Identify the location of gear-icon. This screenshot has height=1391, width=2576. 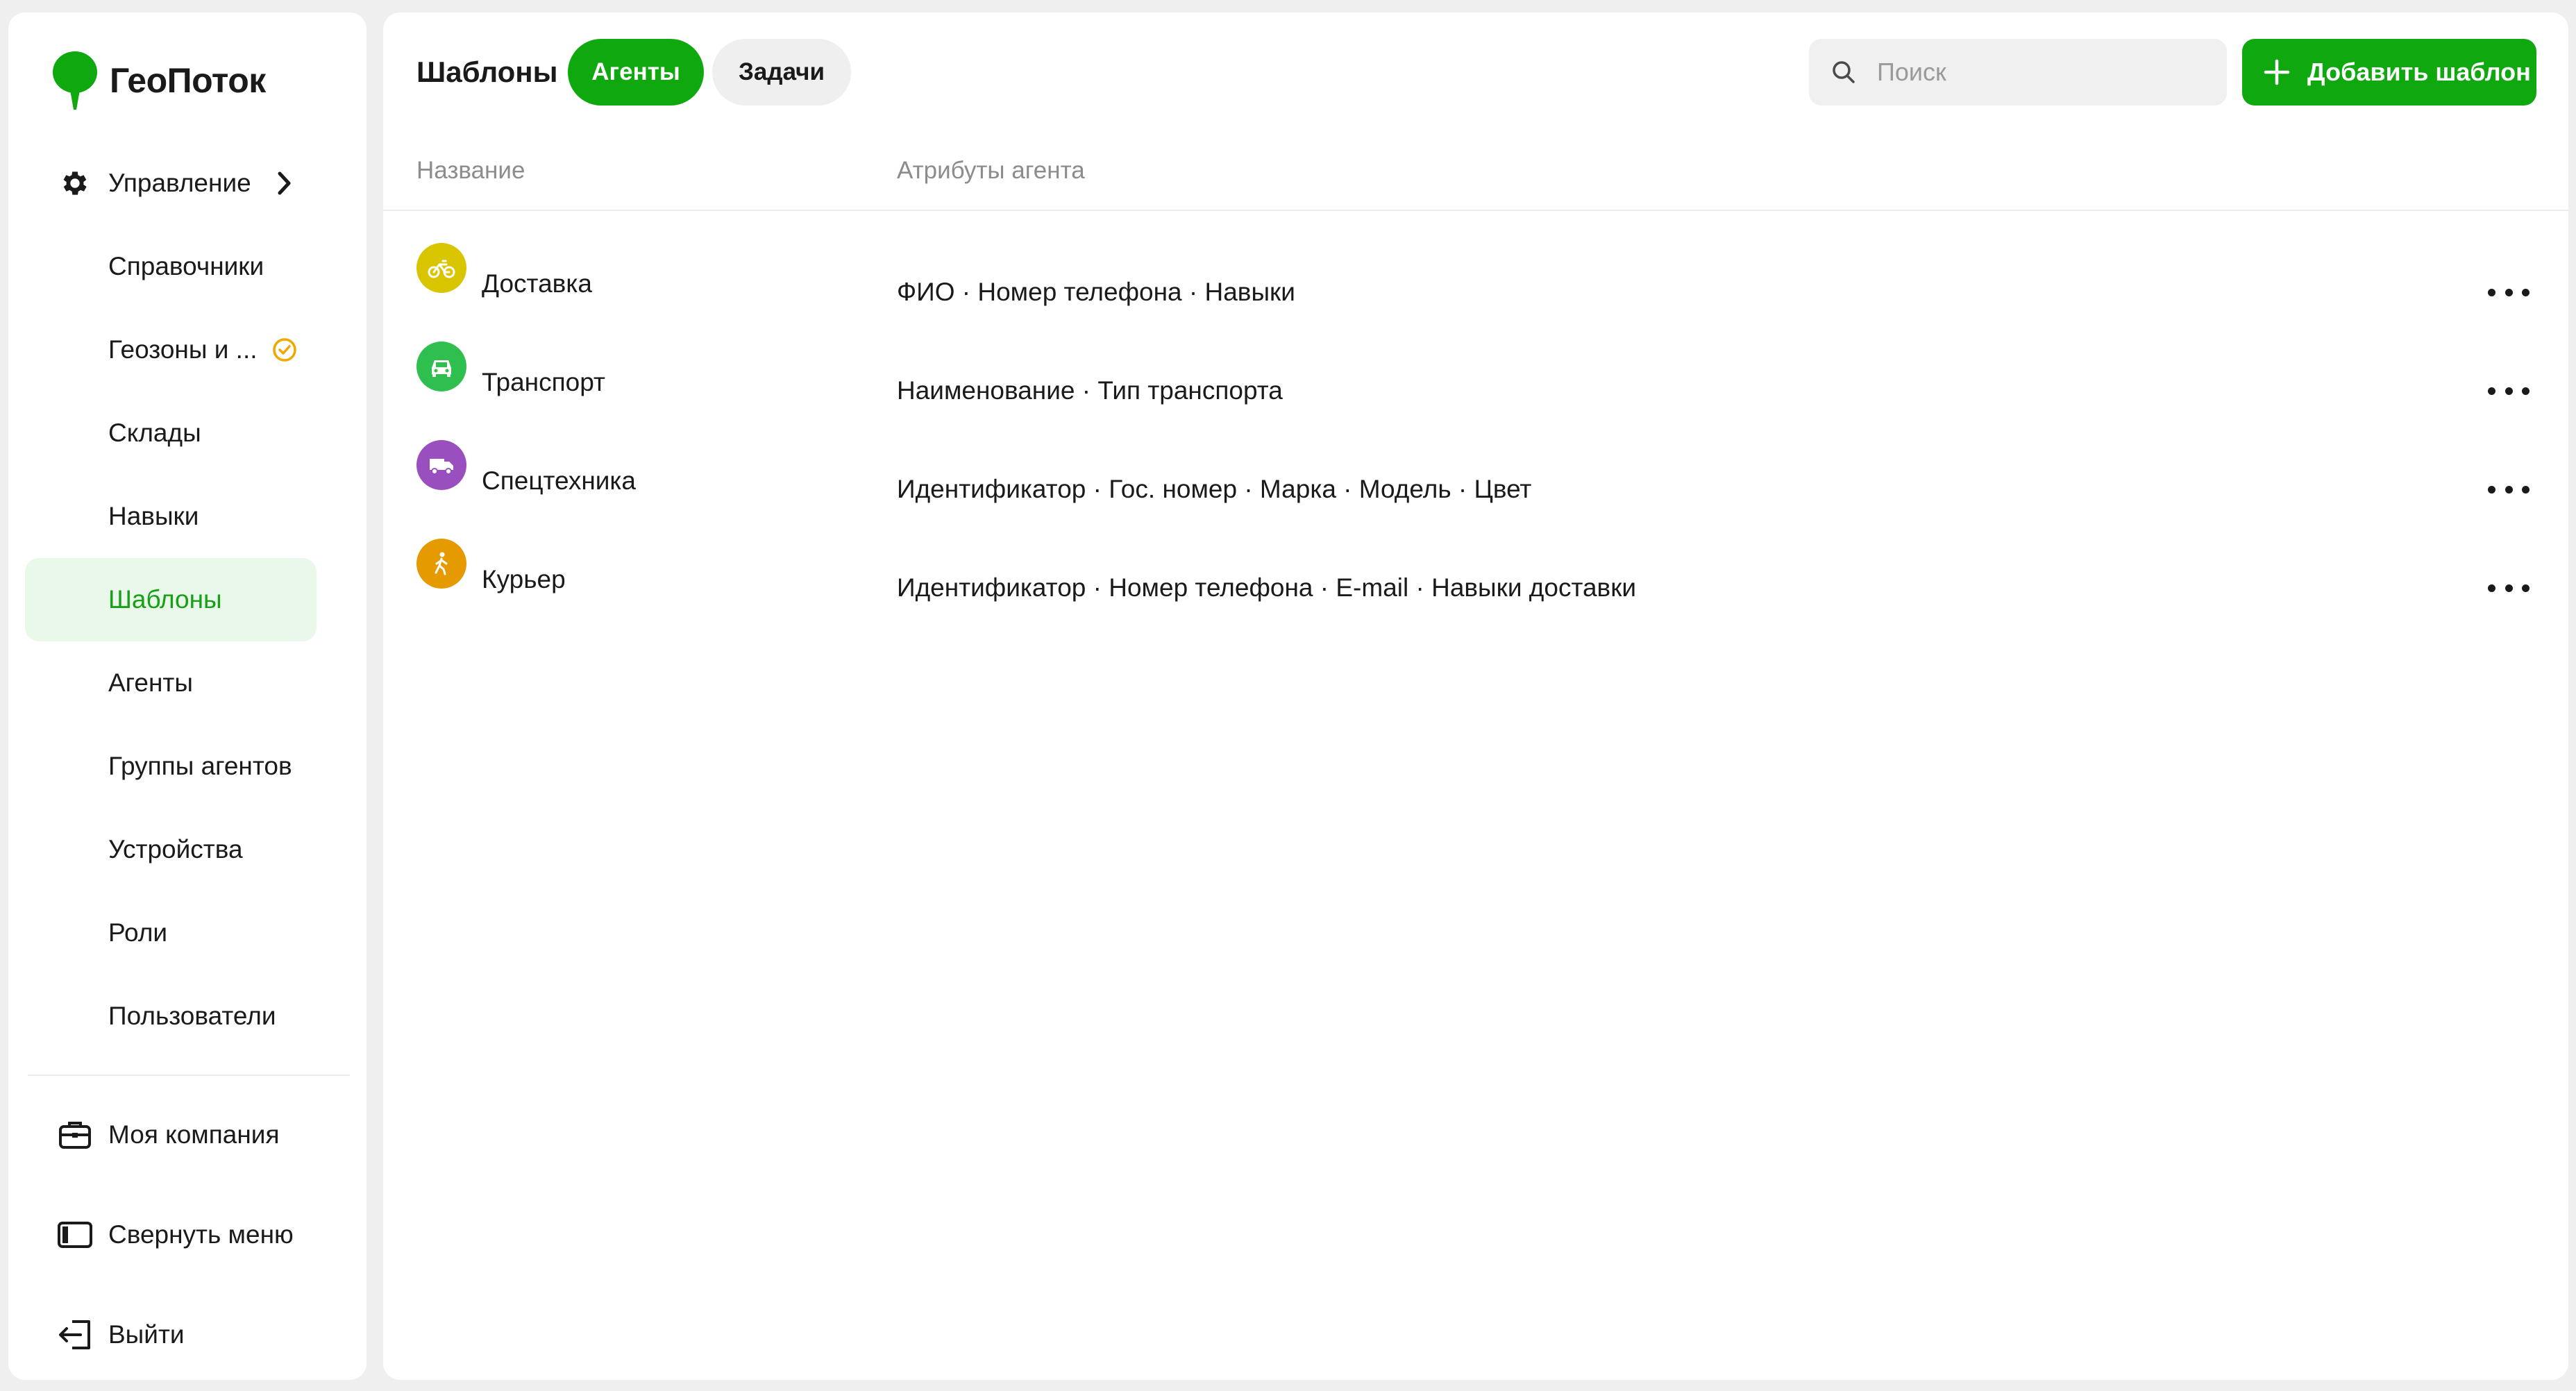
(75, 183).